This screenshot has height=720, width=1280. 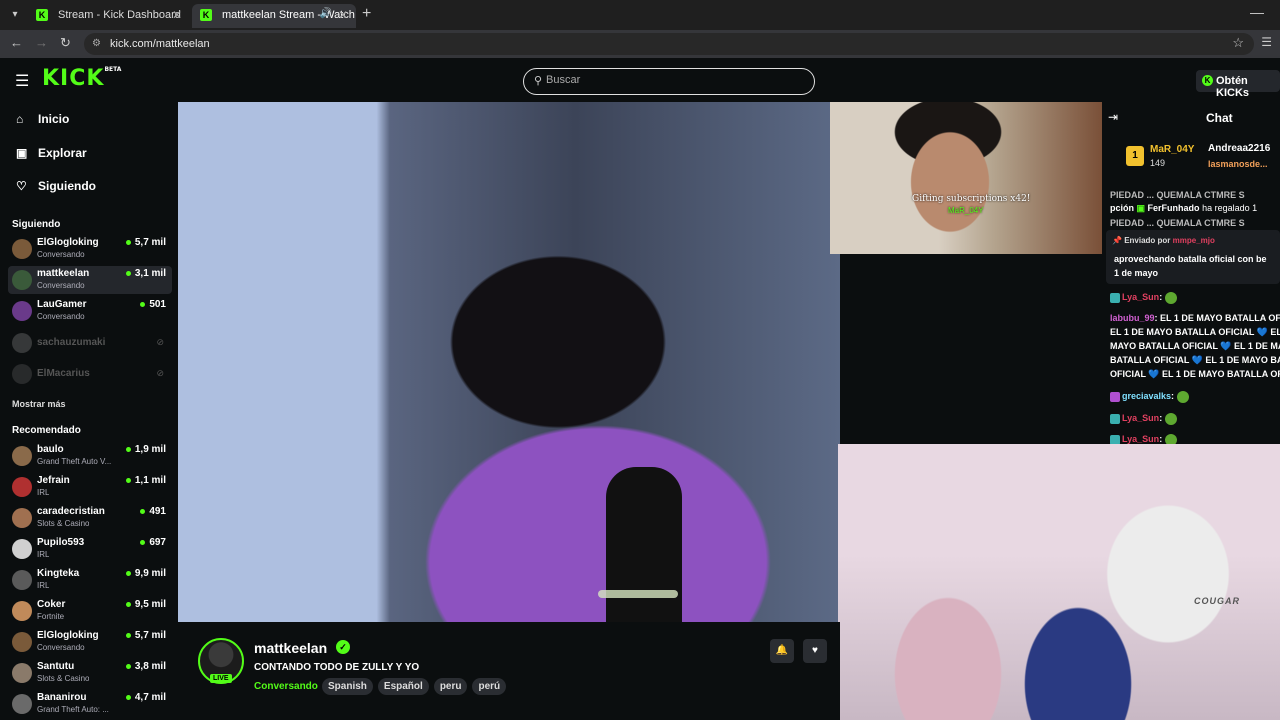 What do you see at coordinates (51, 616) in the screenshot?
I see `channel-category: Fortnite` at bounding box center [51, 616].